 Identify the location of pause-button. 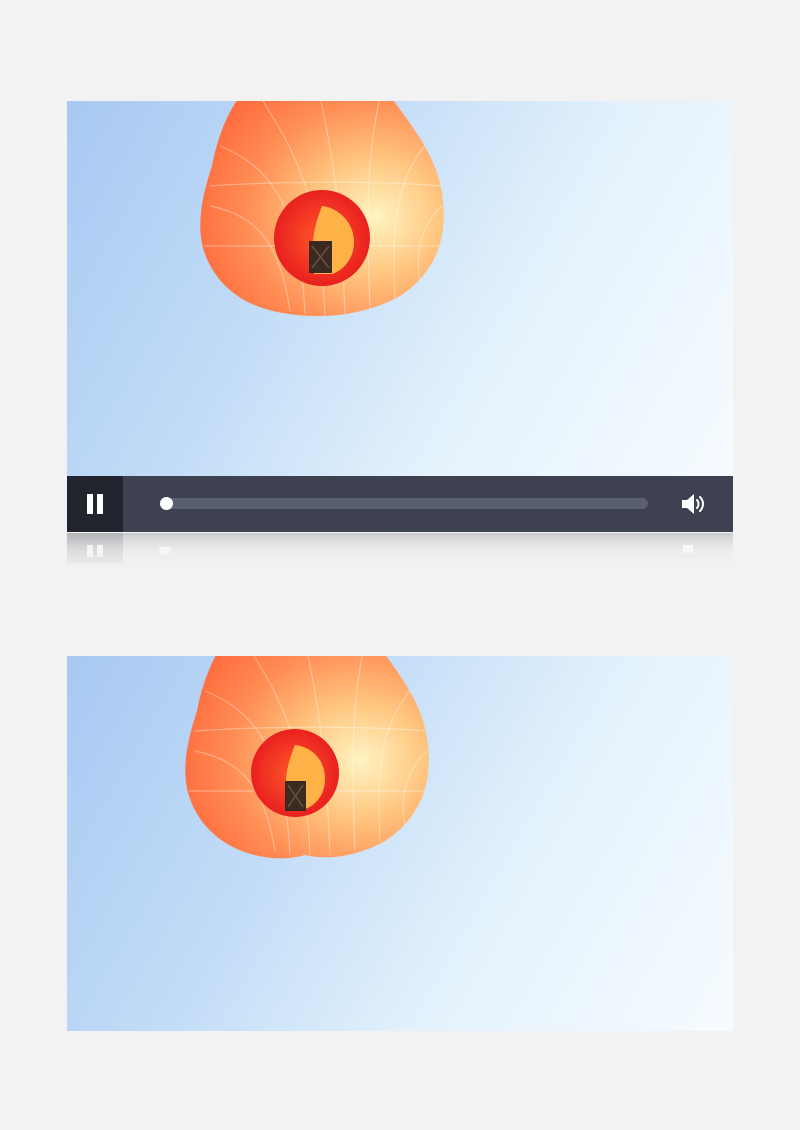
(95, 504).